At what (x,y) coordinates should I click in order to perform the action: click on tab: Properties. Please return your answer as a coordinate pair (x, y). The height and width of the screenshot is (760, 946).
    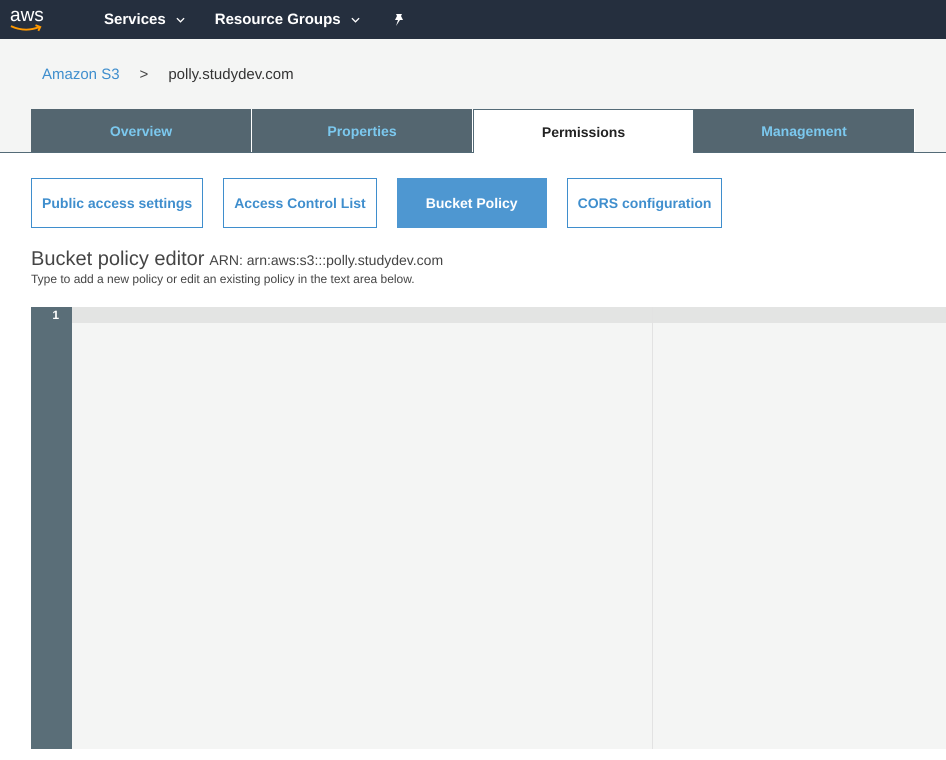
    Looking at the image, I should click on (362, 130).